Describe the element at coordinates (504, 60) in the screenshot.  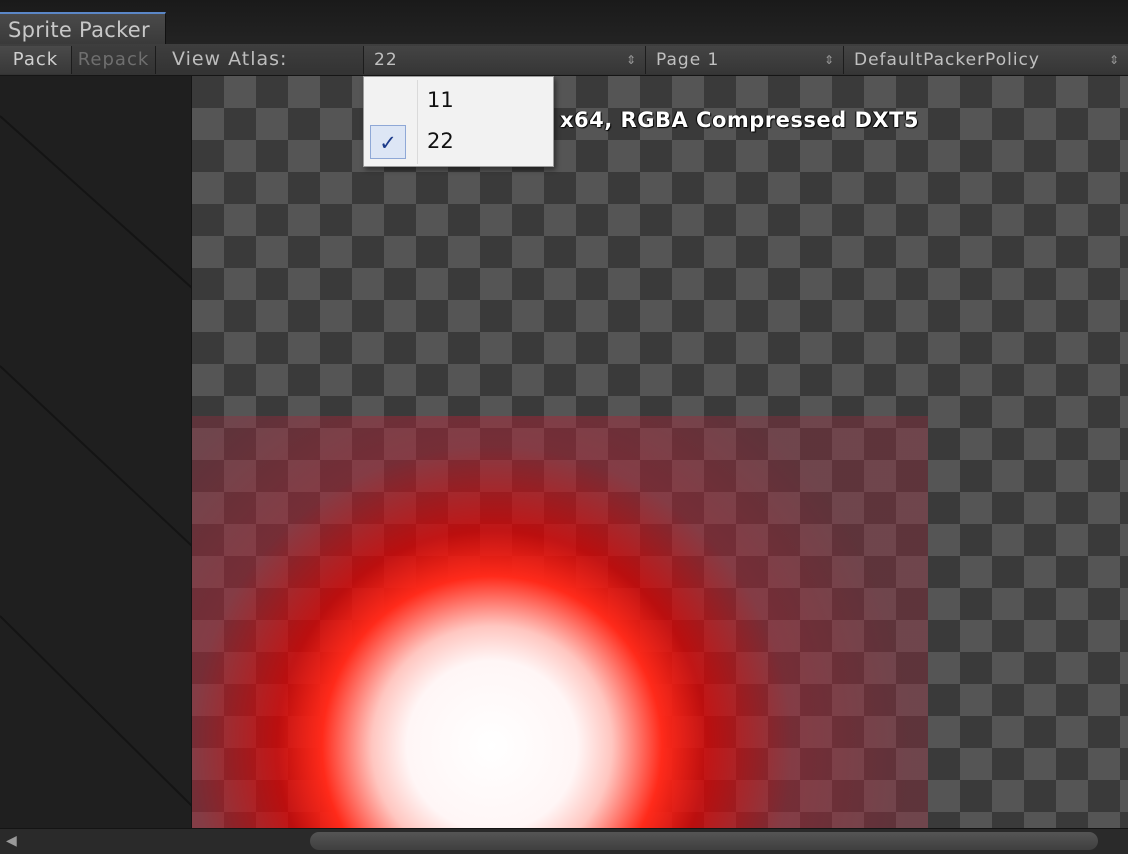
I see `atlas-dropdown: 22 ⇕` at that location.